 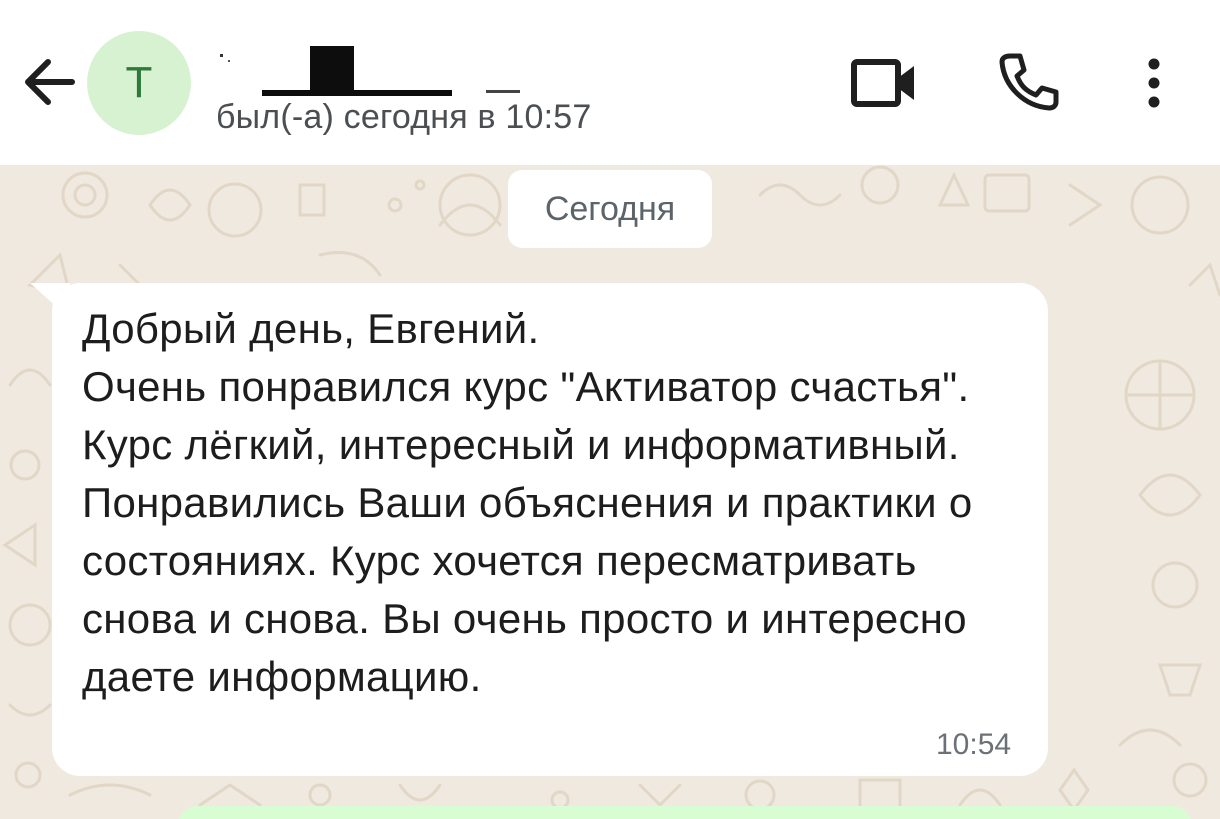 I want to click on contact-name-redacted, so click(x=376, y=68).